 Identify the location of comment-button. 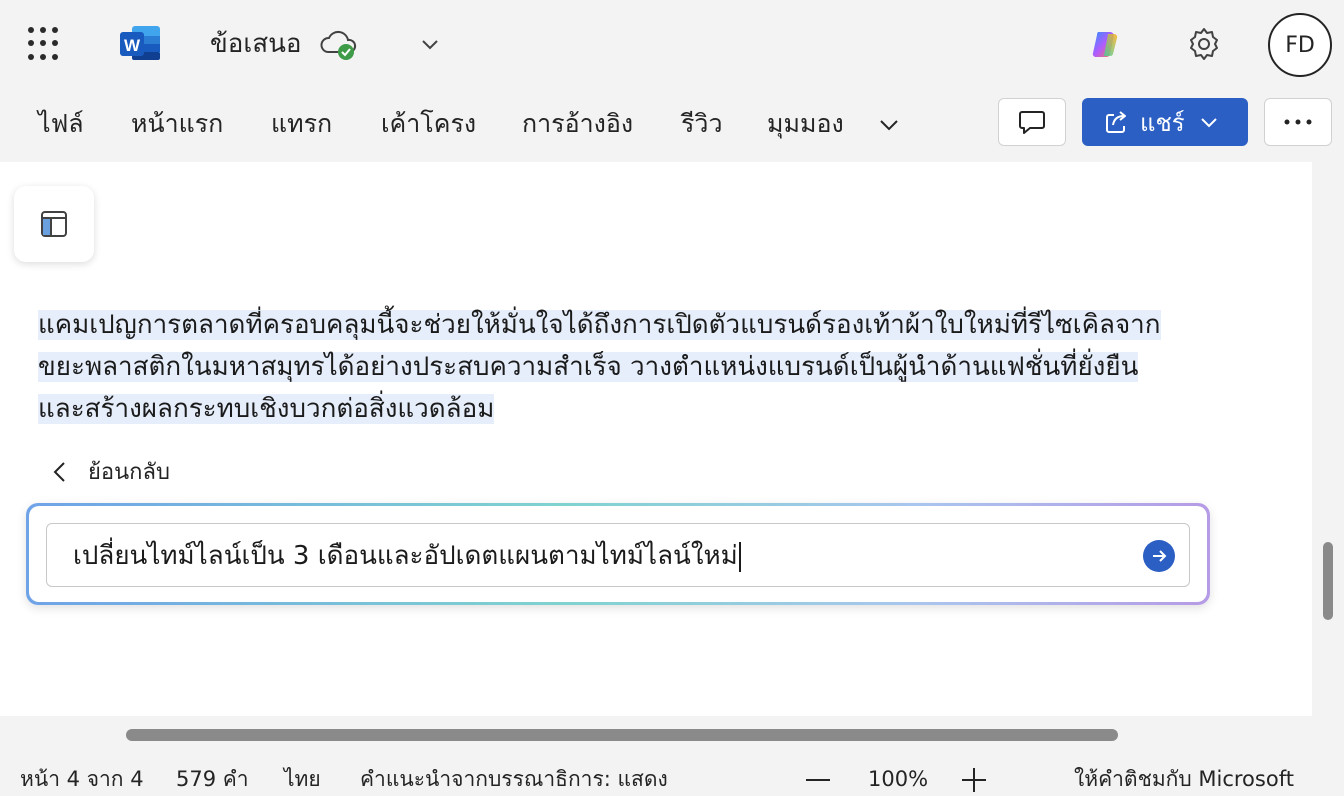
(1032, 122).